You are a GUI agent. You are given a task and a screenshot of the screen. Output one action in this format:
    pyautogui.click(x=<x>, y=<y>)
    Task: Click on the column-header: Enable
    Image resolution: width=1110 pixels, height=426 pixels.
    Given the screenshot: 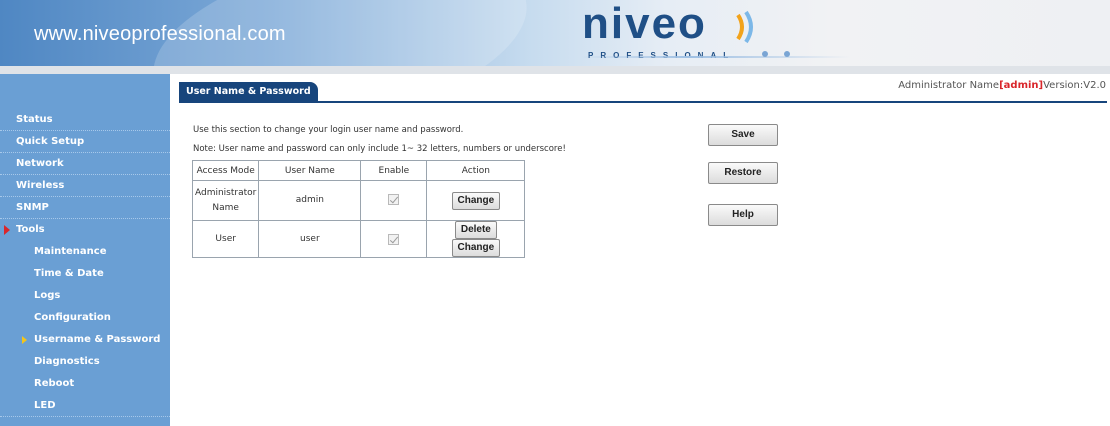 What is the action you would take?
    pyautogui.click(x=394, y=170)
    